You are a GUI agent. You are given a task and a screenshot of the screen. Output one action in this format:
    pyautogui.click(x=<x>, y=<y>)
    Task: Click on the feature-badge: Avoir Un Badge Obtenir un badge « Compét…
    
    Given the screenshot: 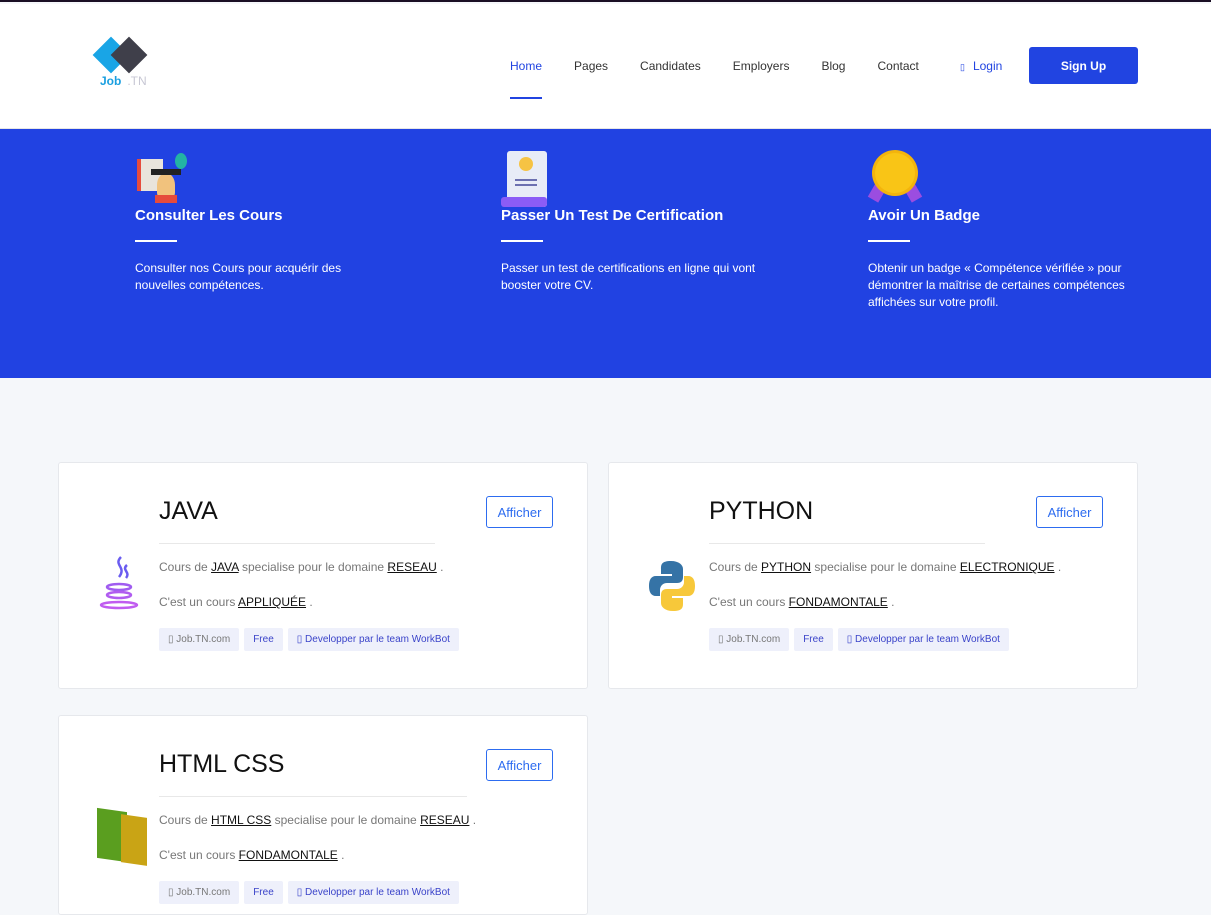 What is the action you would take?
    pyautogui.click(x=996, y=231)
    